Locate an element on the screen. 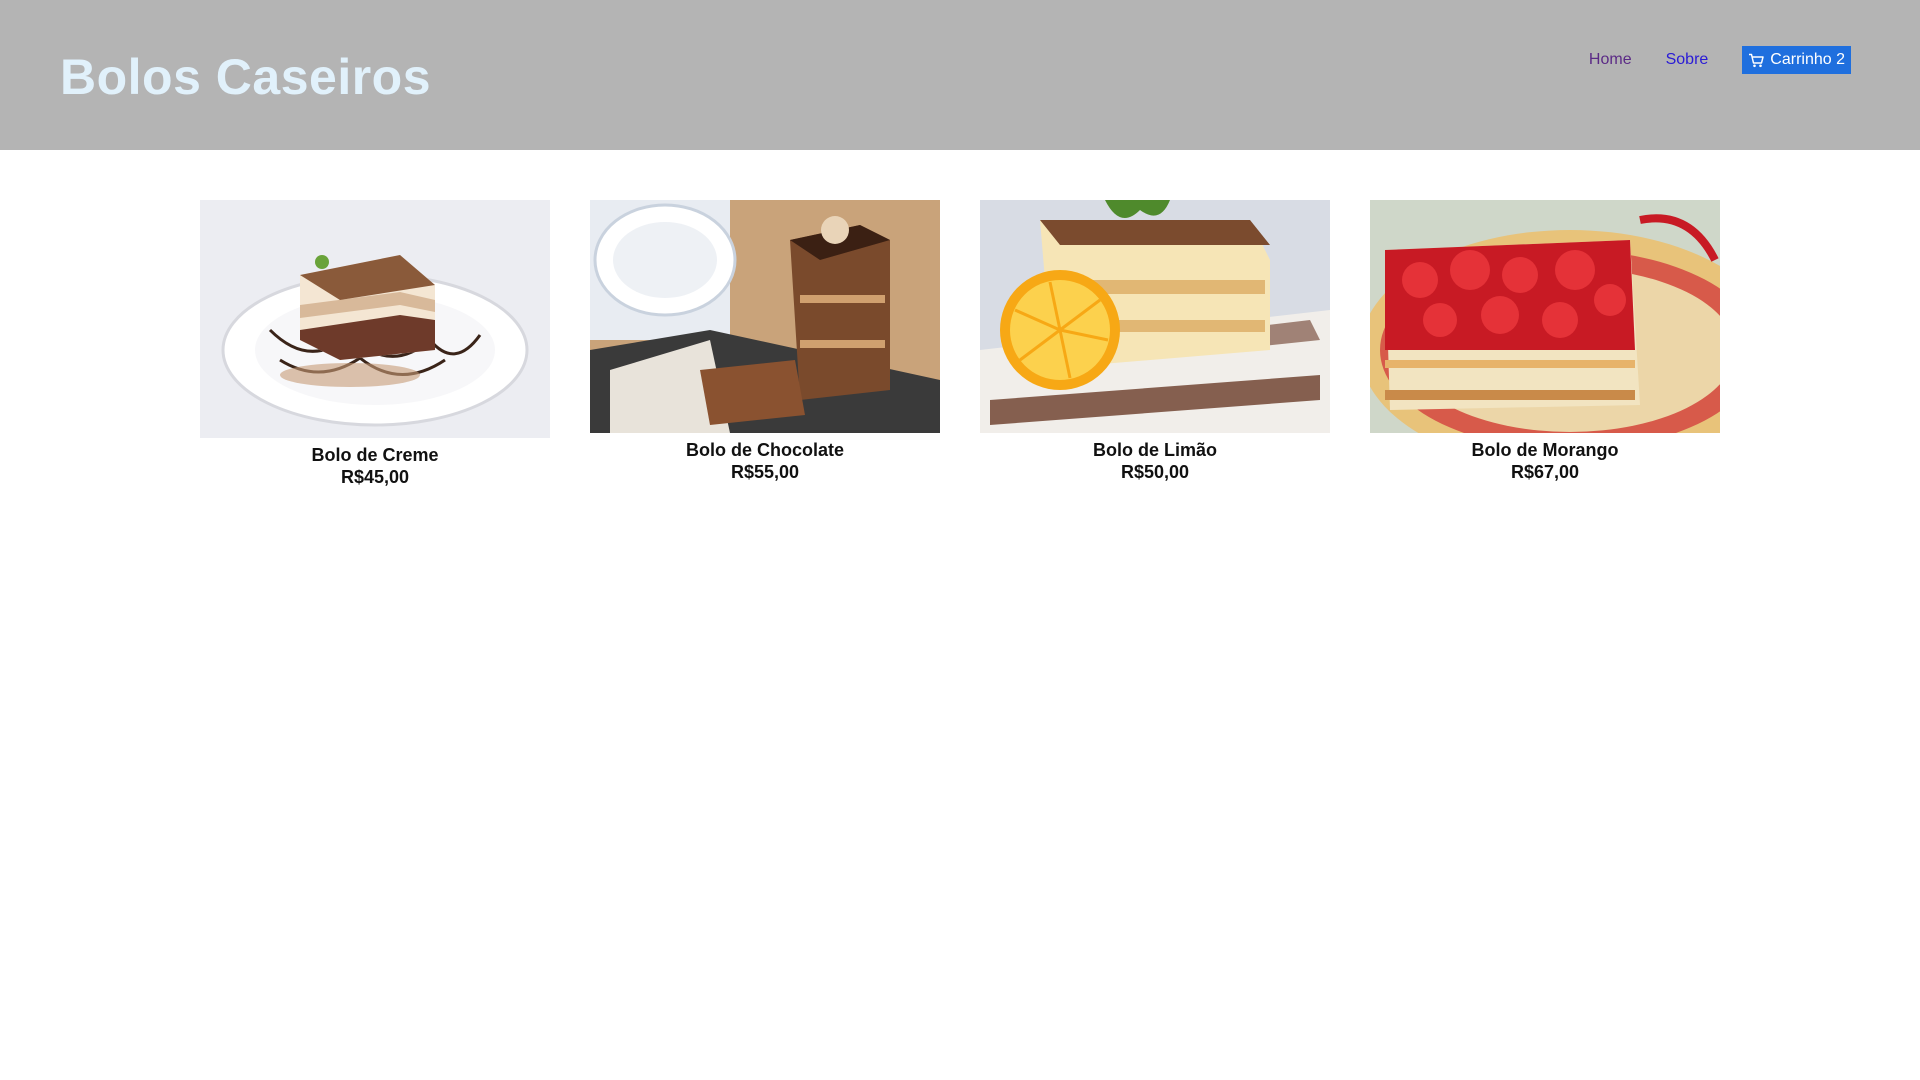  product-card: Bolo de Morango R$67,00 is located at coordinates (1545, 344).